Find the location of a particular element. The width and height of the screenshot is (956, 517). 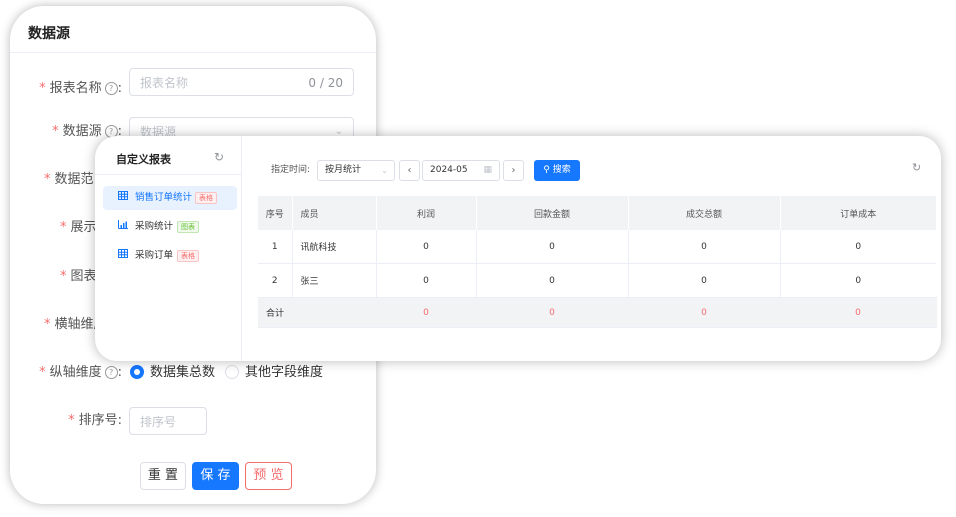

prev-month-button: ‹ is located at coordinates (409, 170).